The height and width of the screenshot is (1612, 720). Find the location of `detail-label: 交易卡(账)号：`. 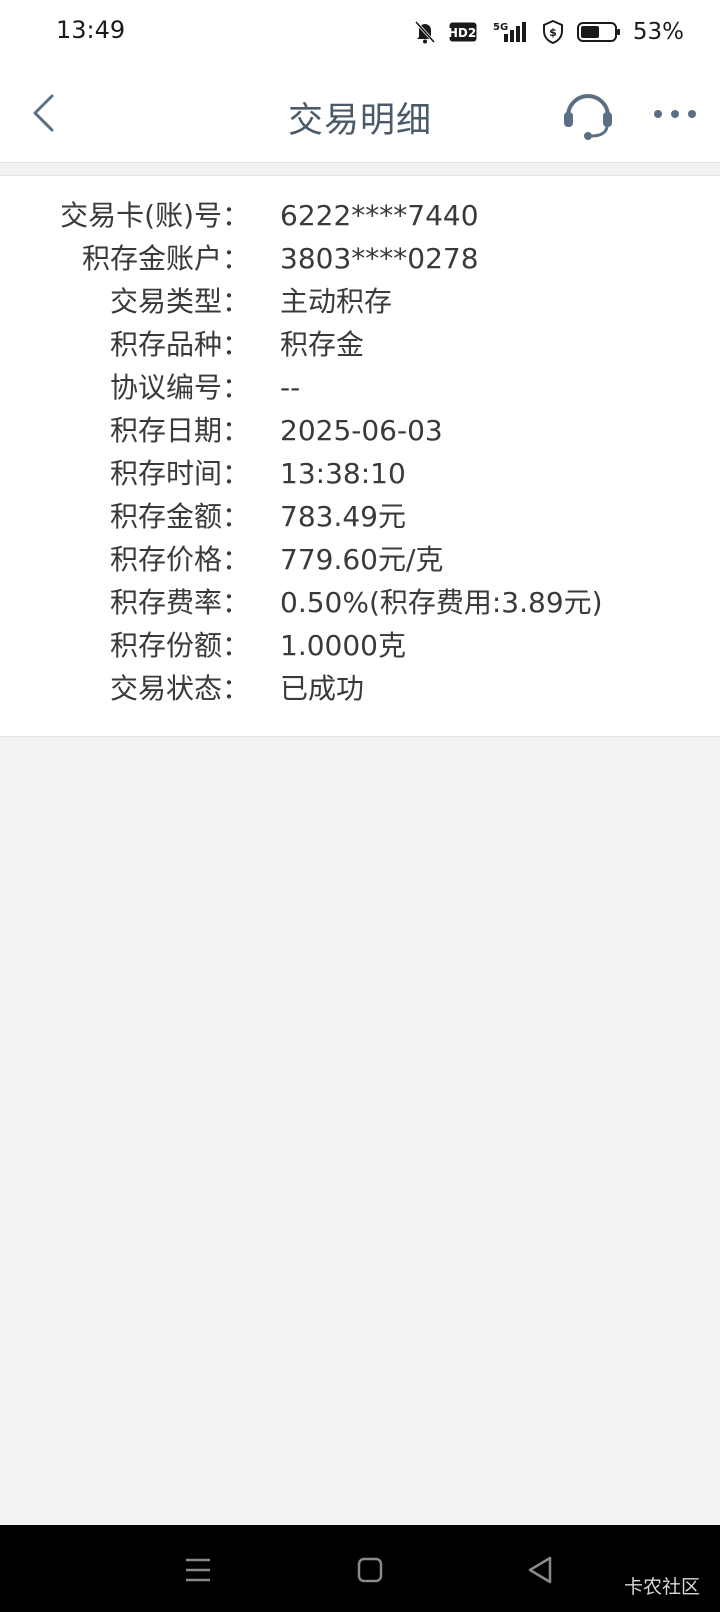

detail-label: 交易卡(账)号： is located at coordinates (155, 215).